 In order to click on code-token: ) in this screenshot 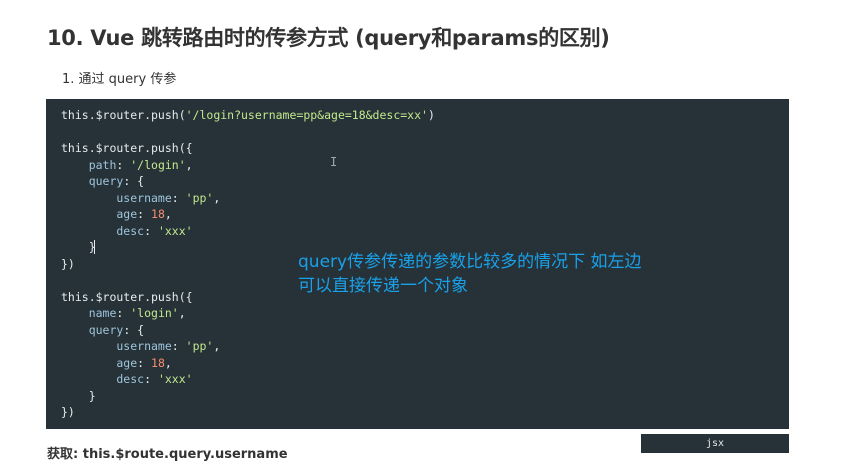, I will do `click(431, 115)`.